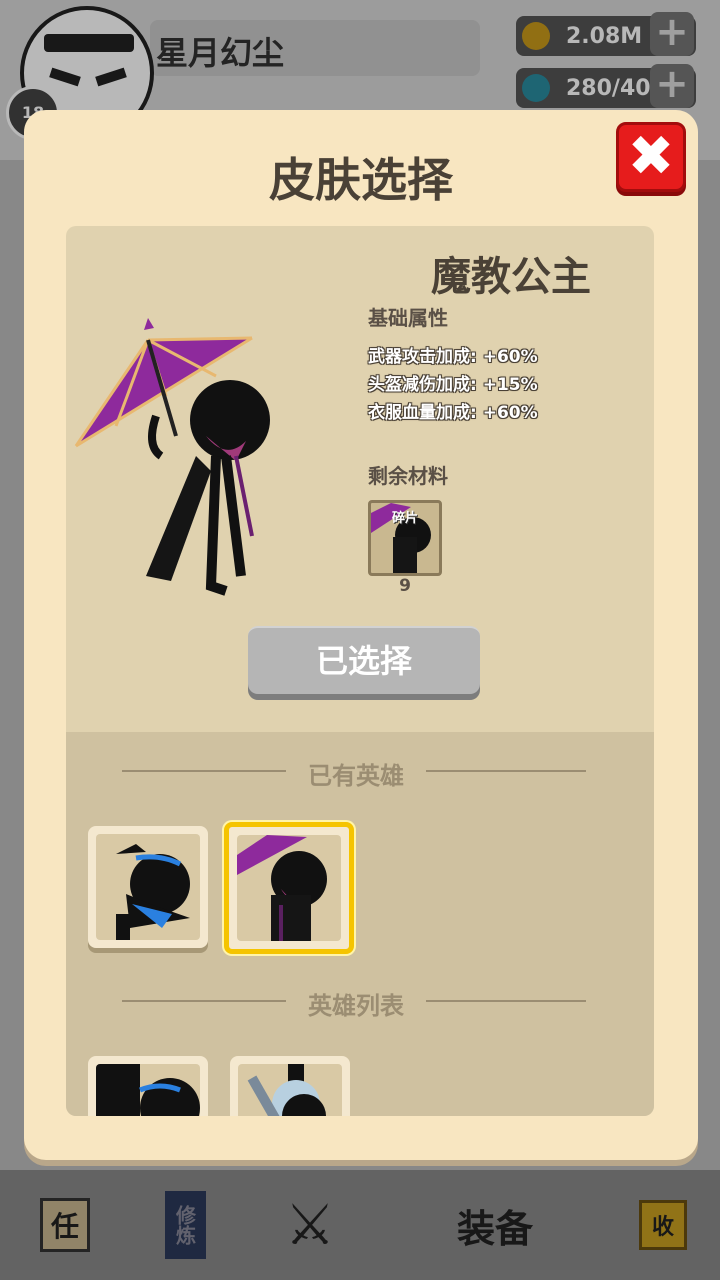 Image resolution: width=720 pixels, height=1280 pixels. I want to click on skin-name: 魔教公主, so click(511, 277).